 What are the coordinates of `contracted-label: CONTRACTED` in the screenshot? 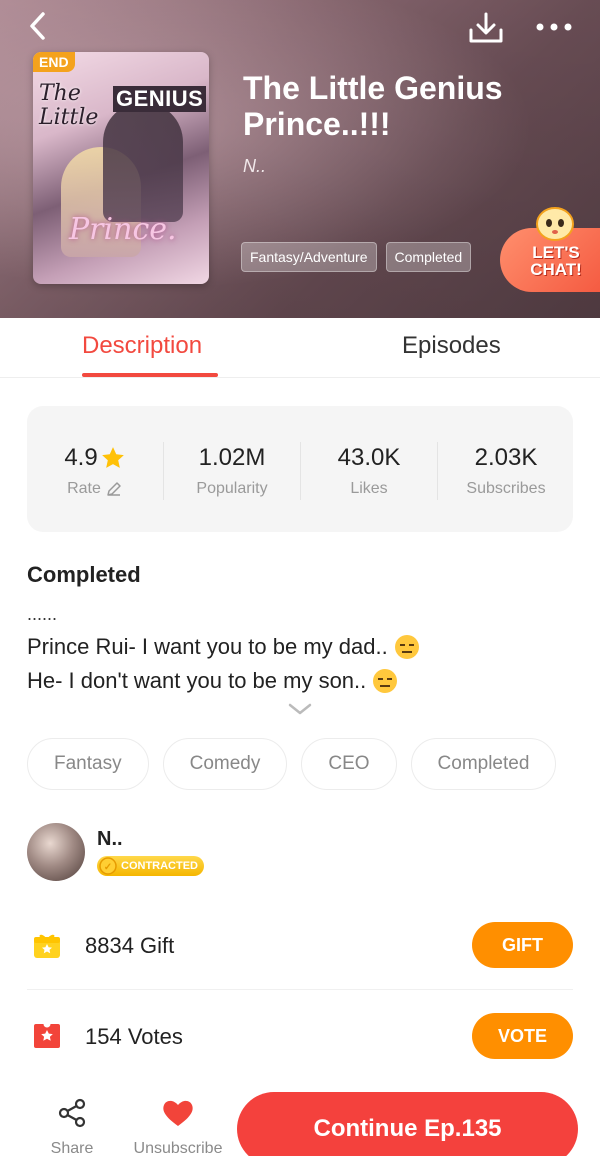 It's located at (159, 866).